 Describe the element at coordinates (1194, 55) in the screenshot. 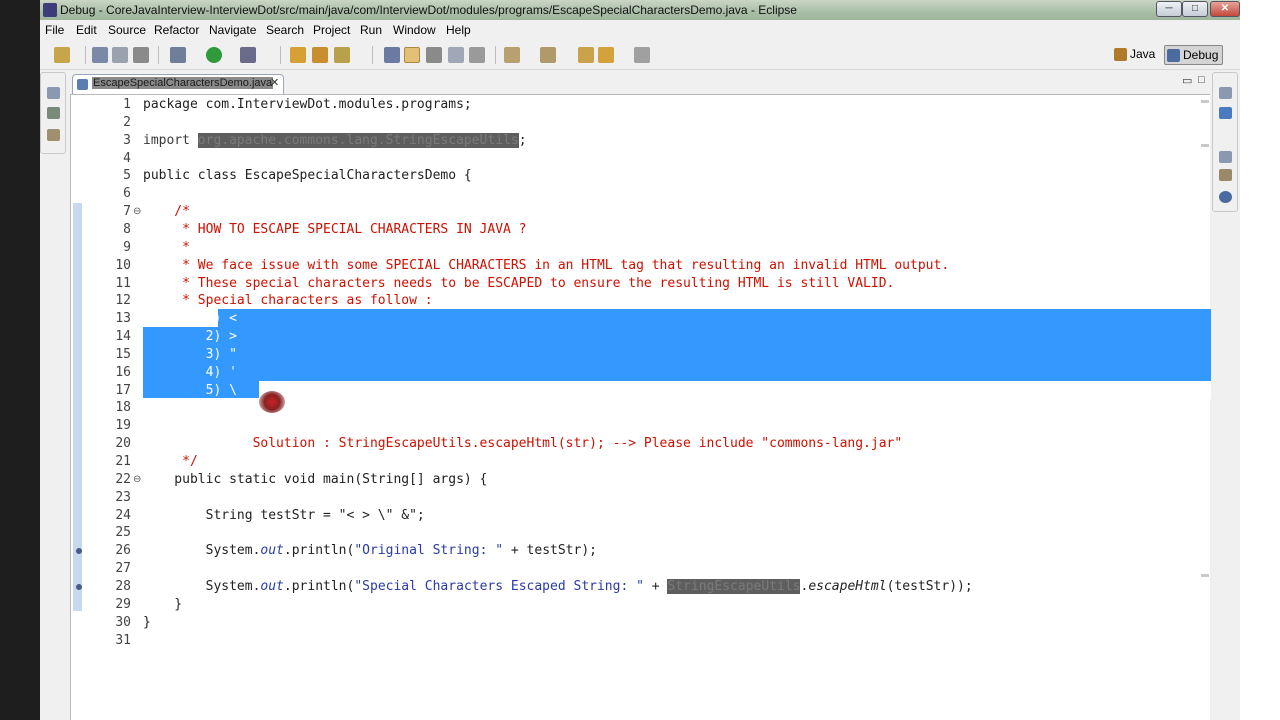

I see `debug-perspective-button: Debug` at that location.